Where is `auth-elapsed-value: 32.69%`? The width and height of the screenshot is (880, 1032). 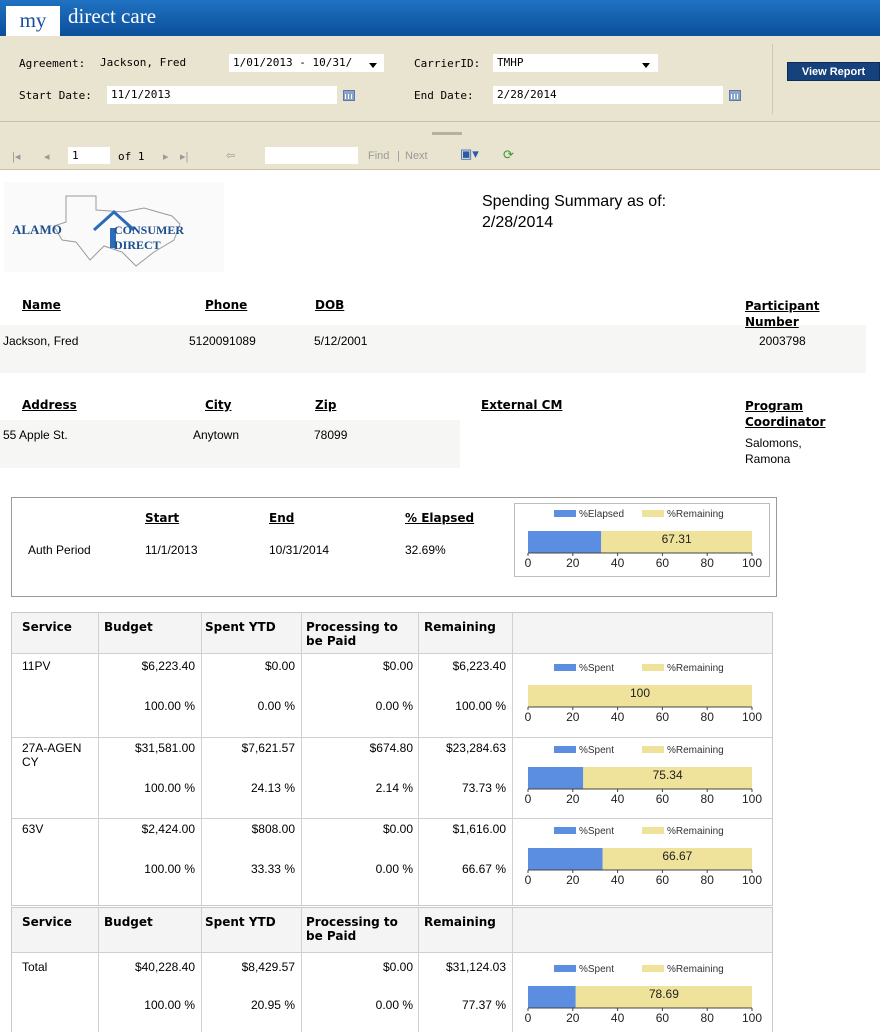
auth-elapsed-value: 32.69% is located at coordinates (425, 550).